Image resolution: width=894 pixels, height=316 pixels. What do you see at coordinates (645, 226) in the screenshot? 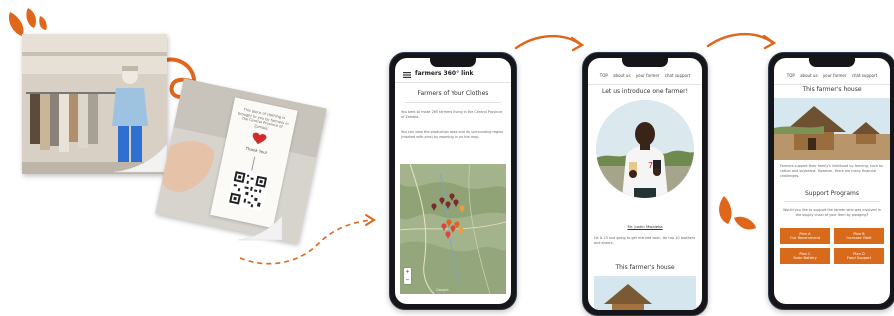
I see `farmer-name: Mr. Justin Mwaleka` at bounding box center [645, 226].